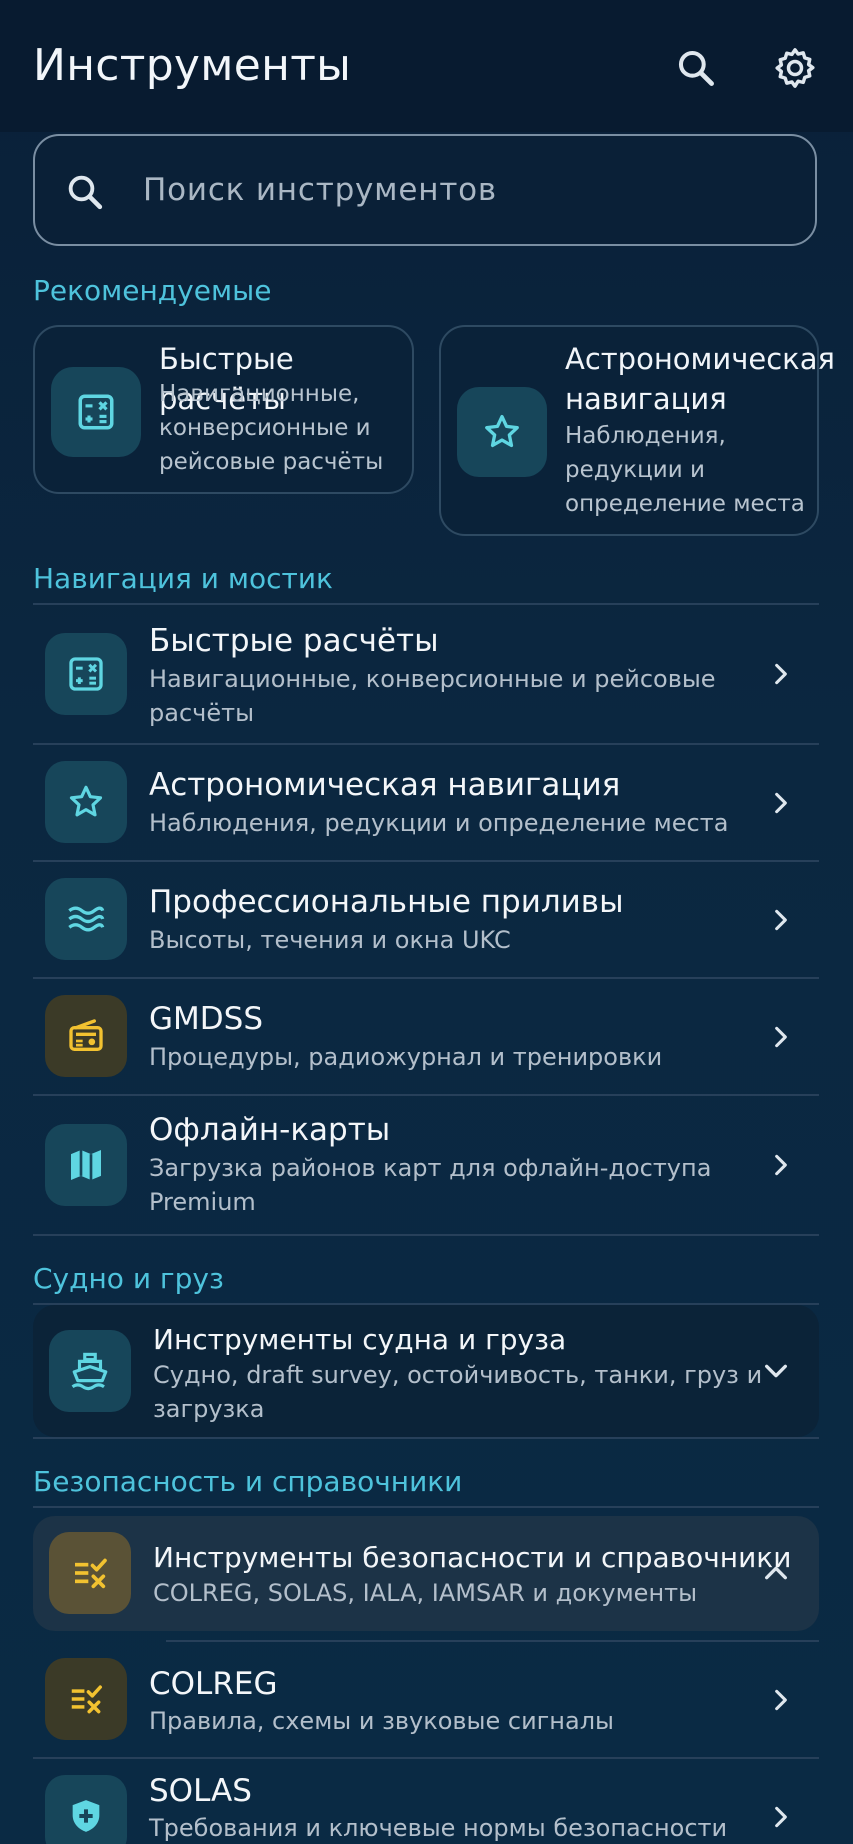  Describe the element at coordinates (192, 65) in the screenshot. I see `page-title: Инструменты` at that location.